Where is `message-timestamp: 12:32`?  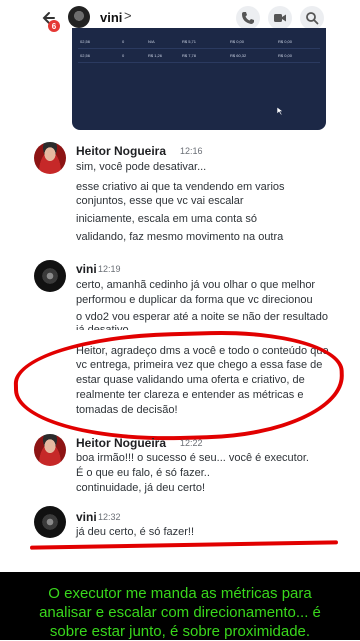
message-timestamp: 12:32 is located at coordinates (109, 517).